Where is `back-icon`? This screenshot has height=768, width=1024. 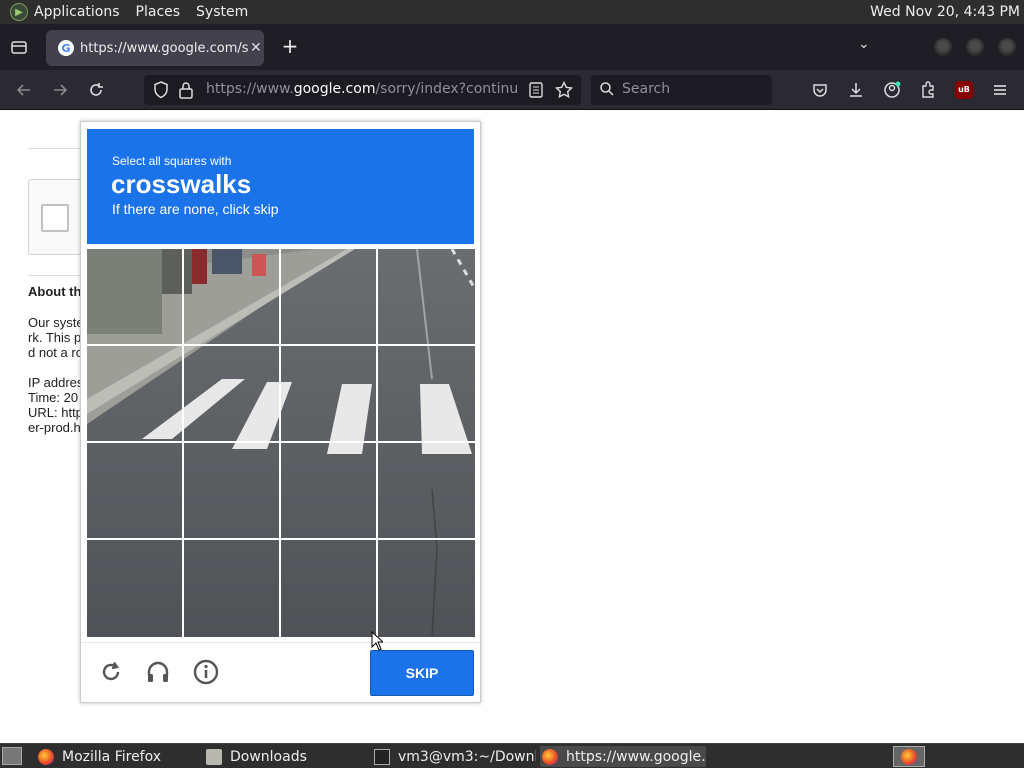 back-icon is located at coordinates (24, 90).